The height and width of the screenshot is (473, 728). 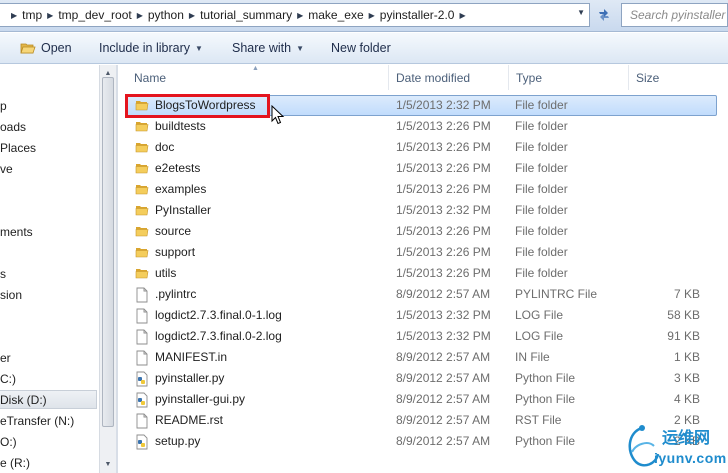 What do you see at coordinates (686, 294) in the screenshot?
I see `file-size: 7 KB` at bounding box center [686, 294].